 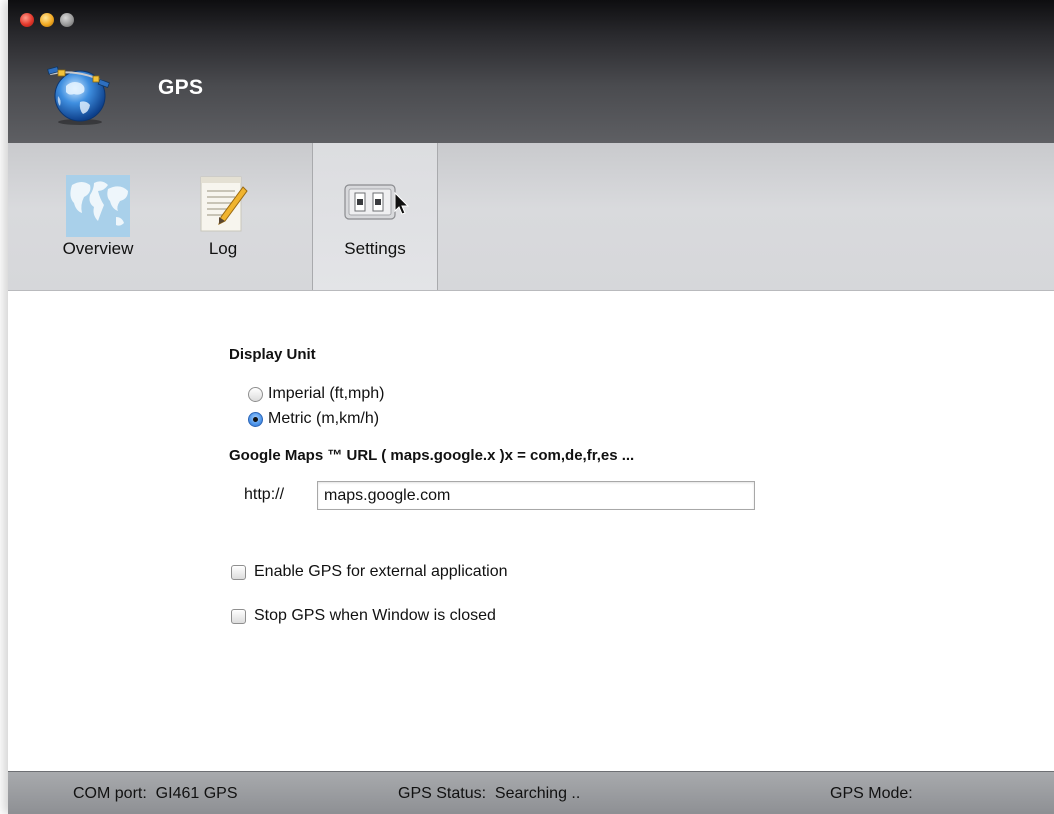 I want to click on imperial-radio-button, so click(x=255, y=394).